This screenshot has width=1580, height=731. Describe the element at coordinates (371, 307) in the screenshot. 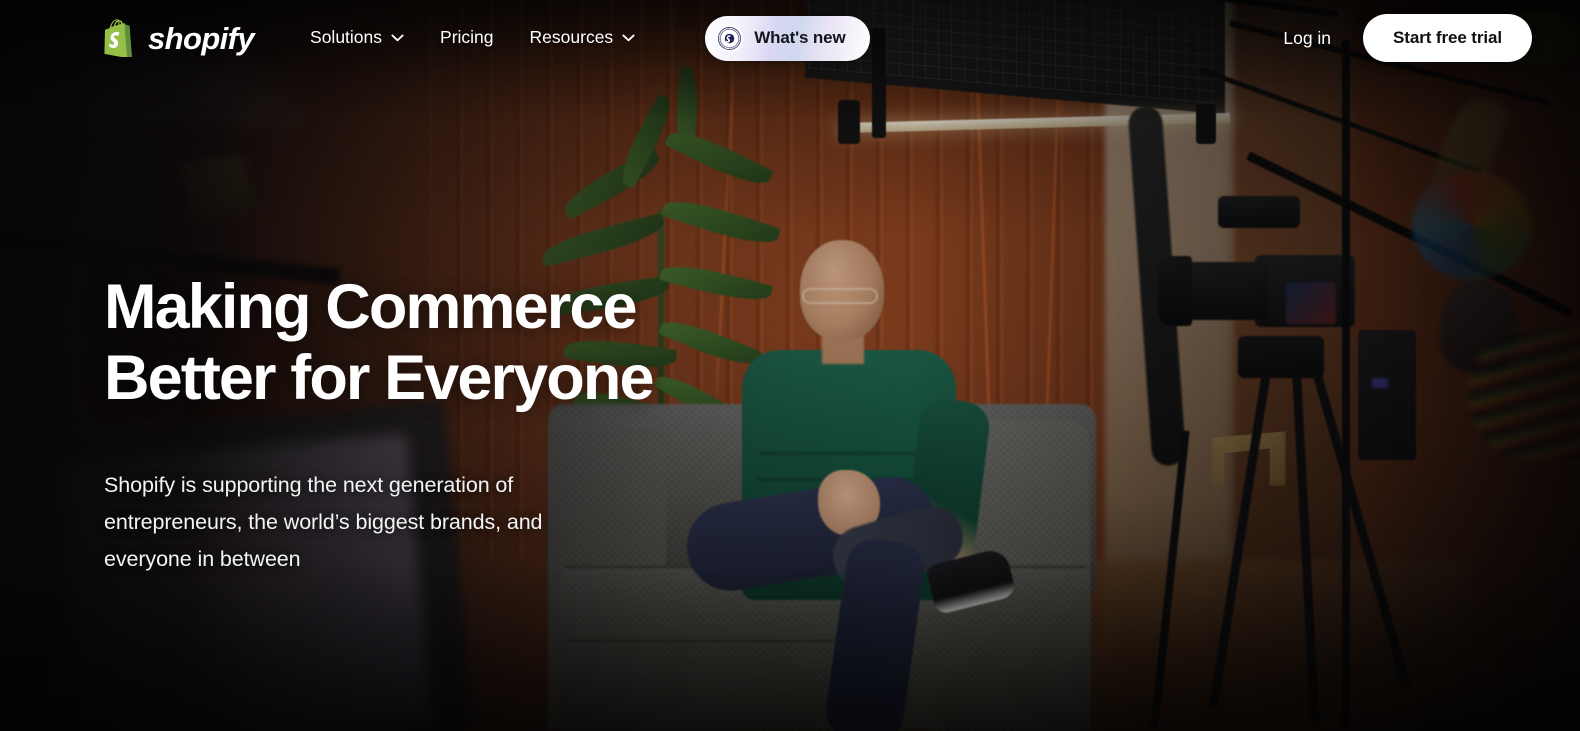

I see `hero-title-line-1: Making Commerce` at that location.